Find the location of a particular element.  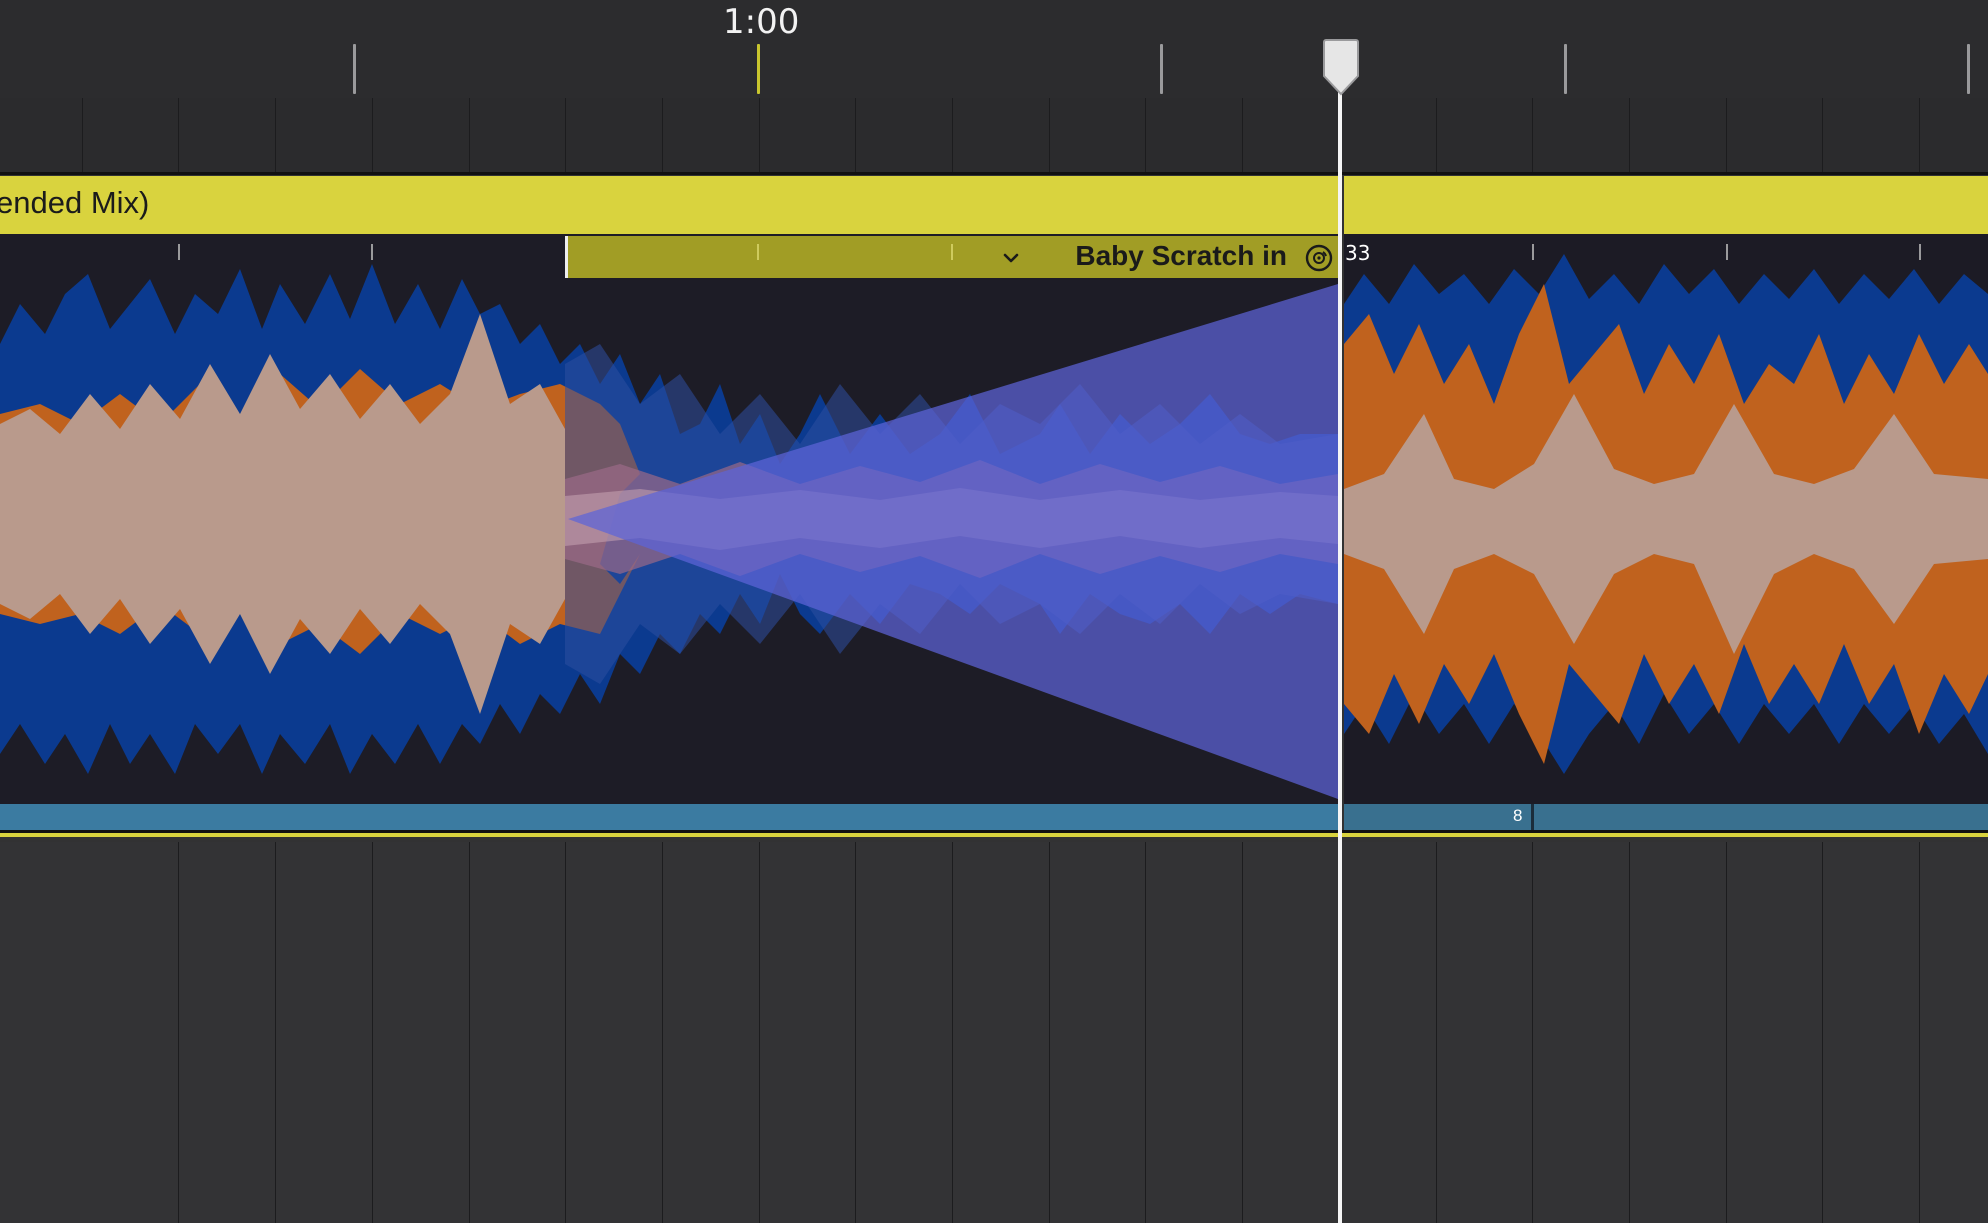

clip-title-bar-next is located at coordinates (1666, 205).